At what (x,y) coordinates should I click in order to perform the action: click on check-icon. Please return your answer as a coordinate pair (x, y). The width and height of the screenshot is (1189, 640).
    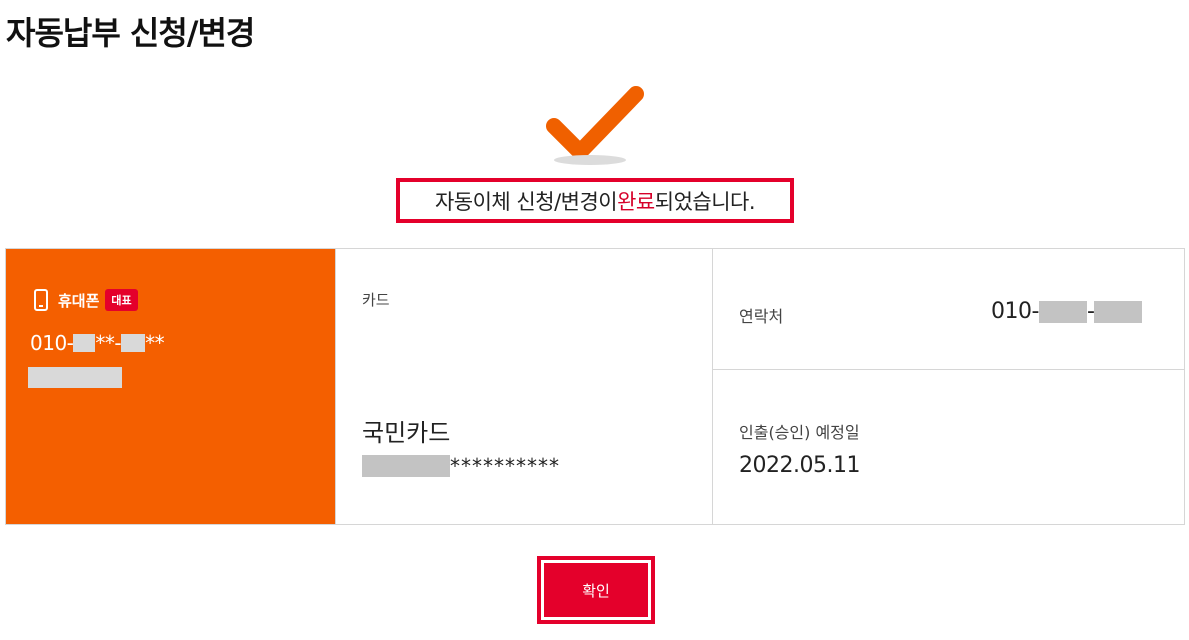
    Looking at the image, I should click on (595, 124).